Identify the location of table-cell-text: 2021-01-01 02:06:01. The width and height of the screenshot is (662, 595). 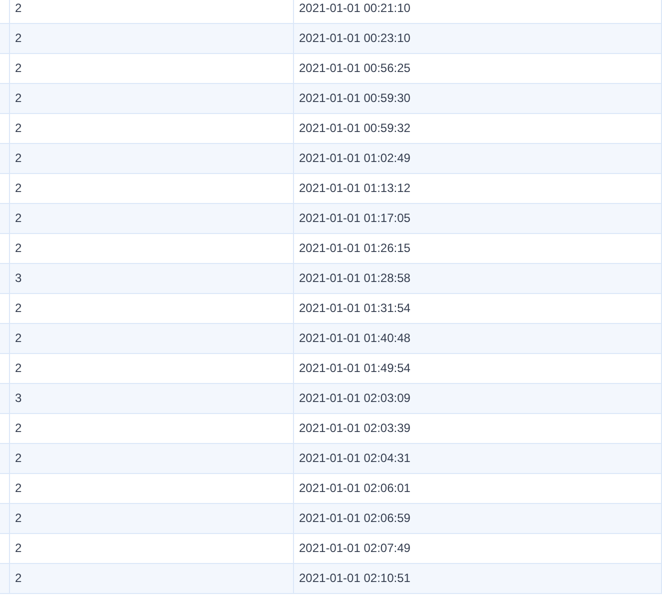
(355, 488).